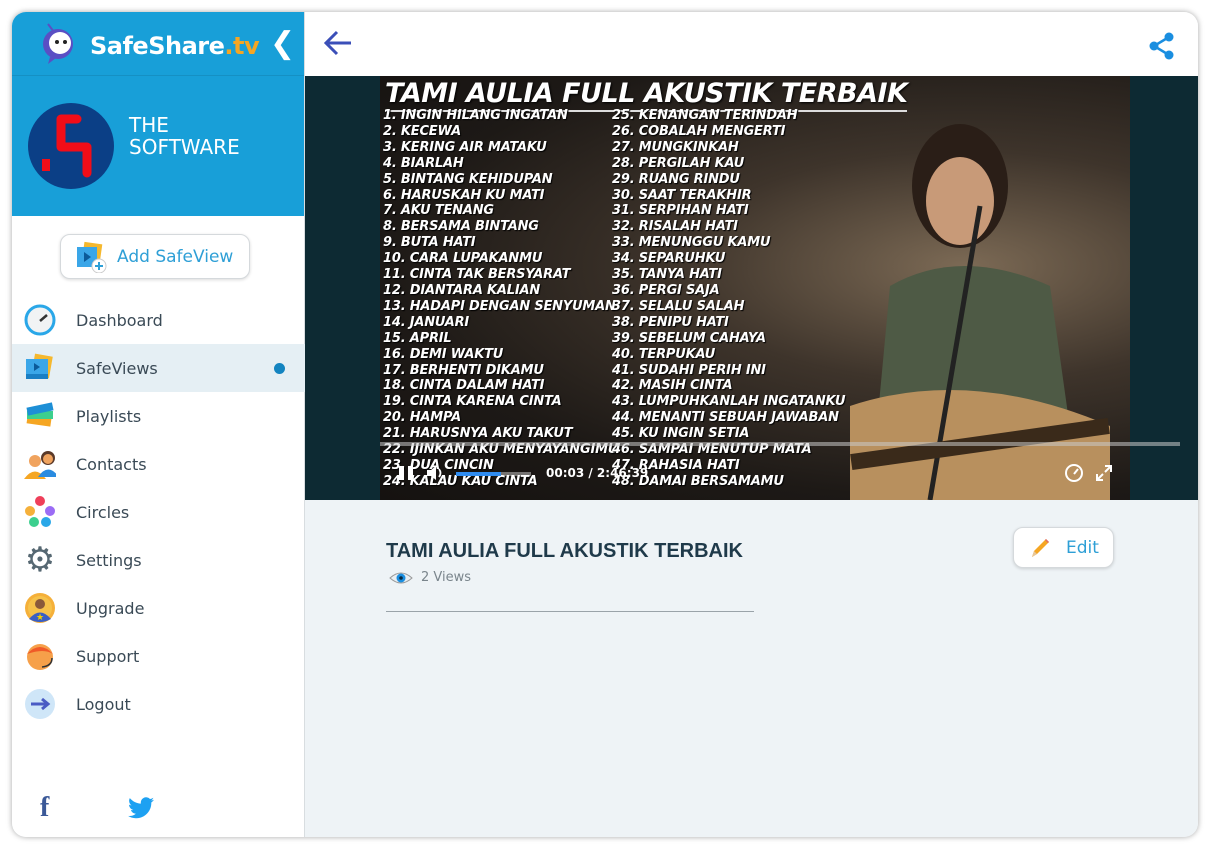  I want to click on sidebar-item-upgrade: ★ Upgrade, so click(158, 608).